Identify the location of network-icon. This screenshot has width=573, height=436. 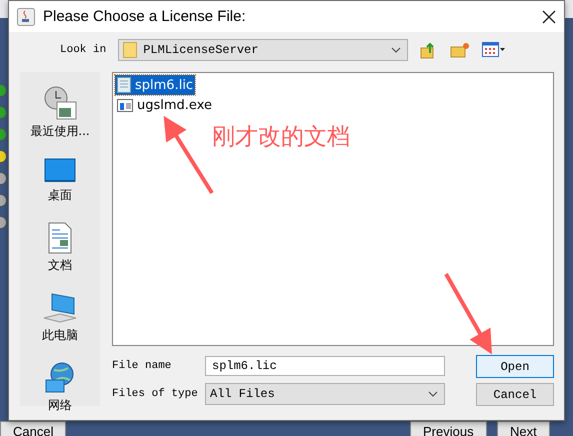
(60, 378).